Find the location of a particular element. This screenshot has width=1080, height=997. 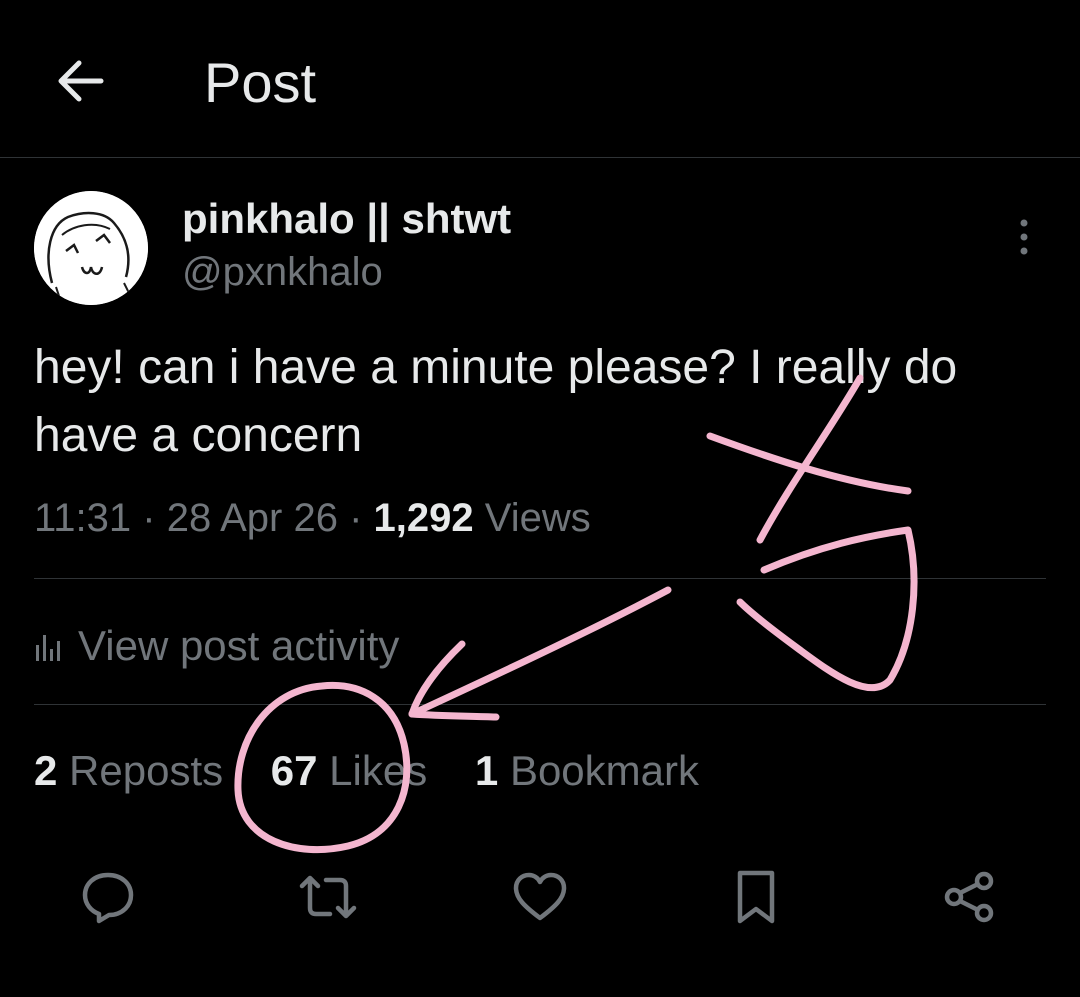

avatar-drawing is located at coordinates (91, 248).